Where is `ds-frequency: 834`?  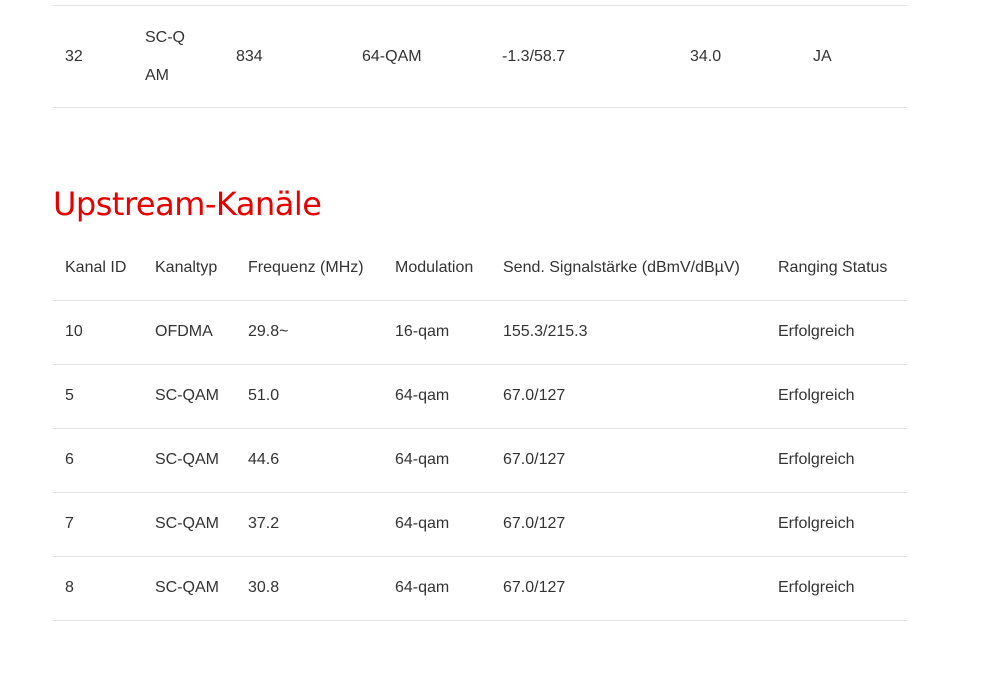
ds-frequency: 834 is located at coordinates (249, 56).